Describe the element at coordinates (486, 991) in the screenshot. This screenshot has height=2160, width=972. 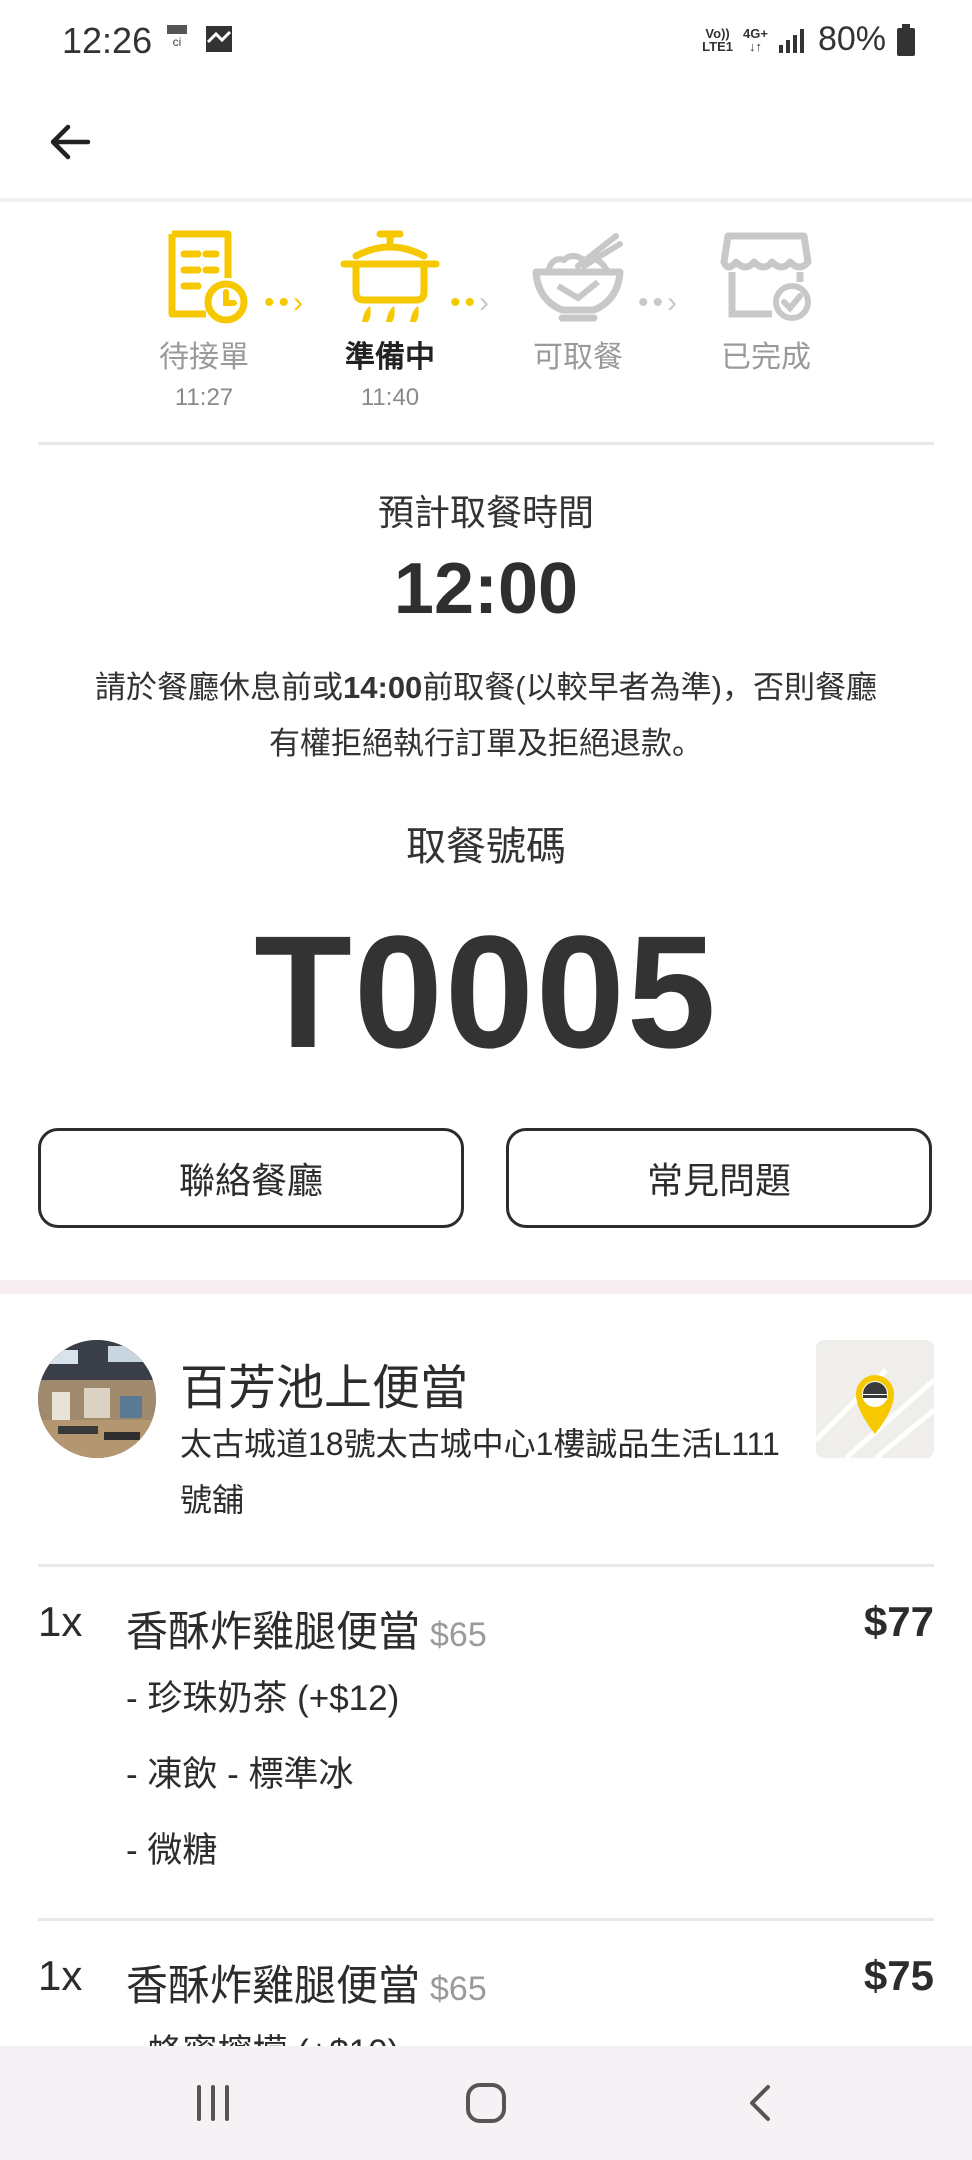
I see `pickup-number: T0005` at that location.